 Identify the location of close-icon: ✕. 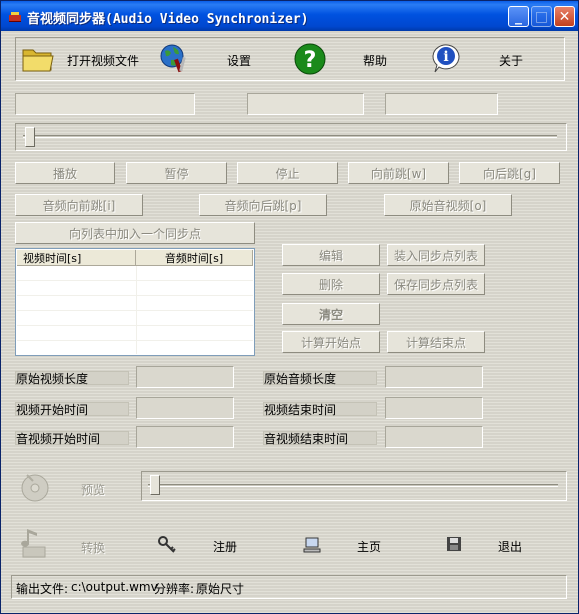
(564, 16).